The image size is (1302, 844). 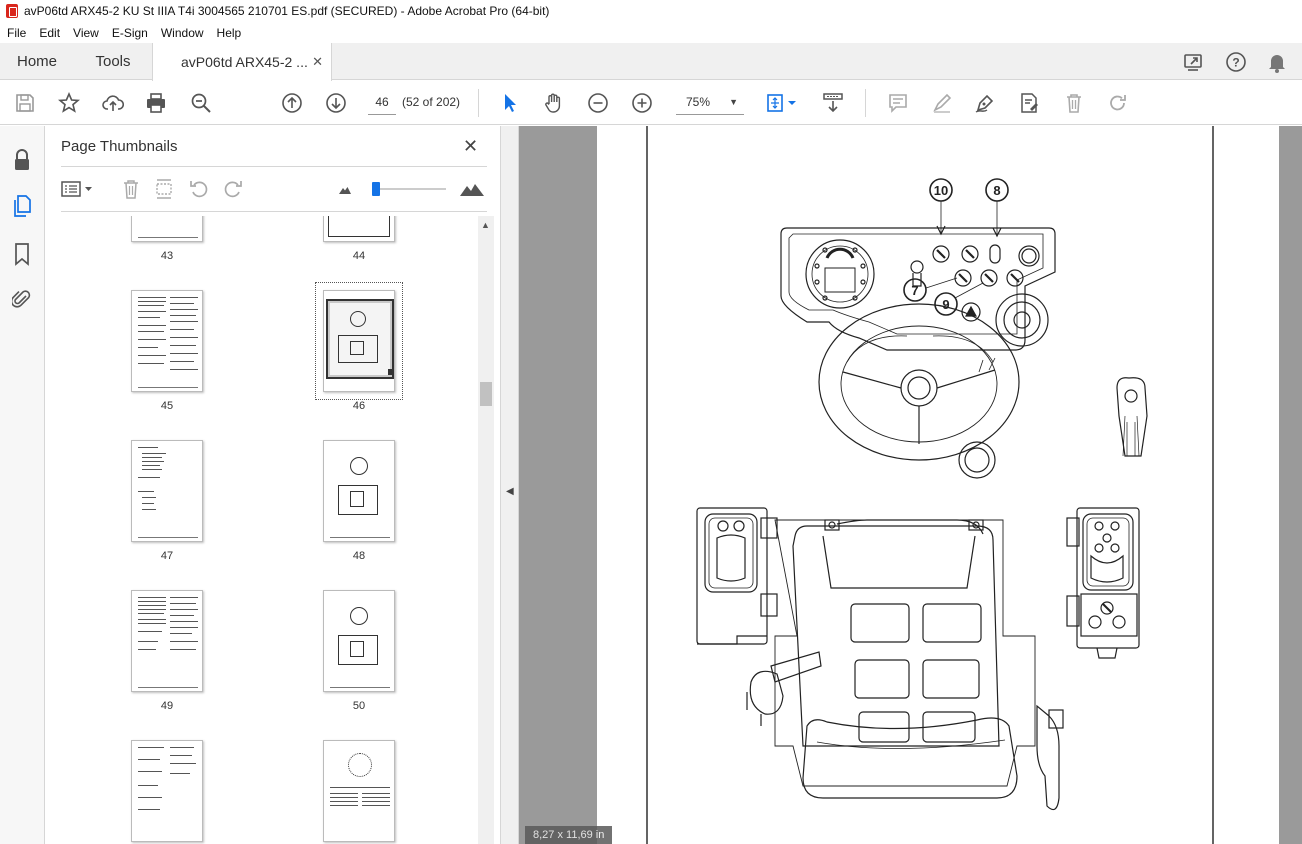 What do you see at coordinates (25, 103) in the screenshot?
I see `save-icon` at bounding box center [25, 103].